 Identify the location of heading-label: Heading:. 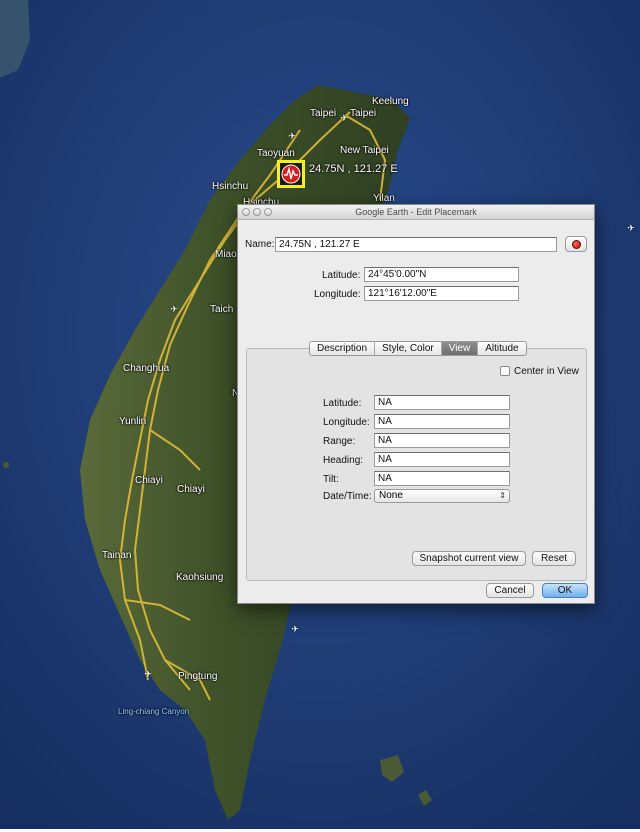
(343, 460).